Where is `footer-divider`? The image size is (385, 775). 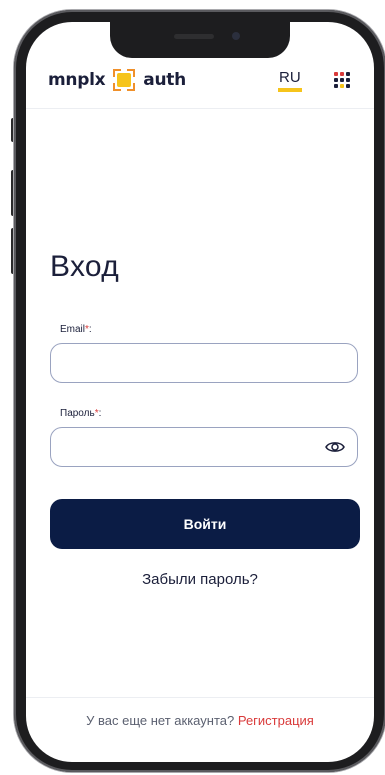
footer-divider is located at coordinates (200, 697).